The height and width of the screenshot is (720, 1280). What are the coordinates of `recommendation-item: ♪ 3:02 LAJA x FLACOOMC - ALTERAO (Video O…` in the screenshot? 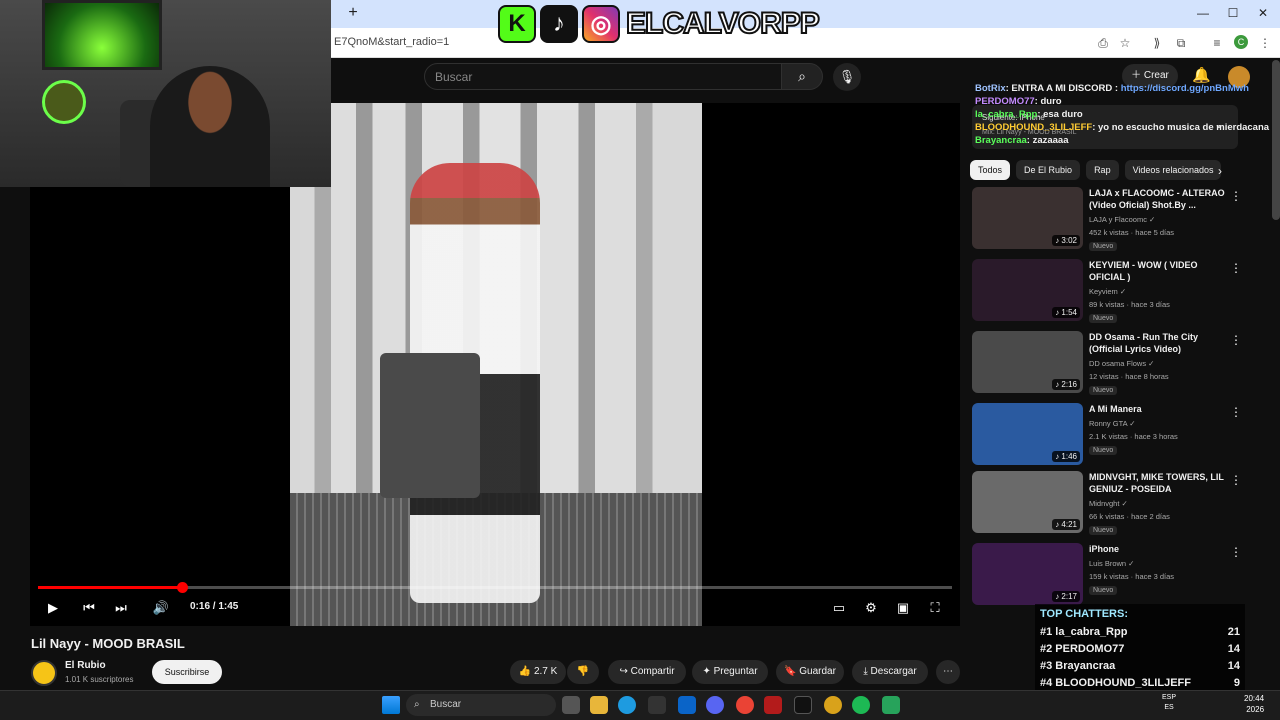 It's located at (1117, 220).